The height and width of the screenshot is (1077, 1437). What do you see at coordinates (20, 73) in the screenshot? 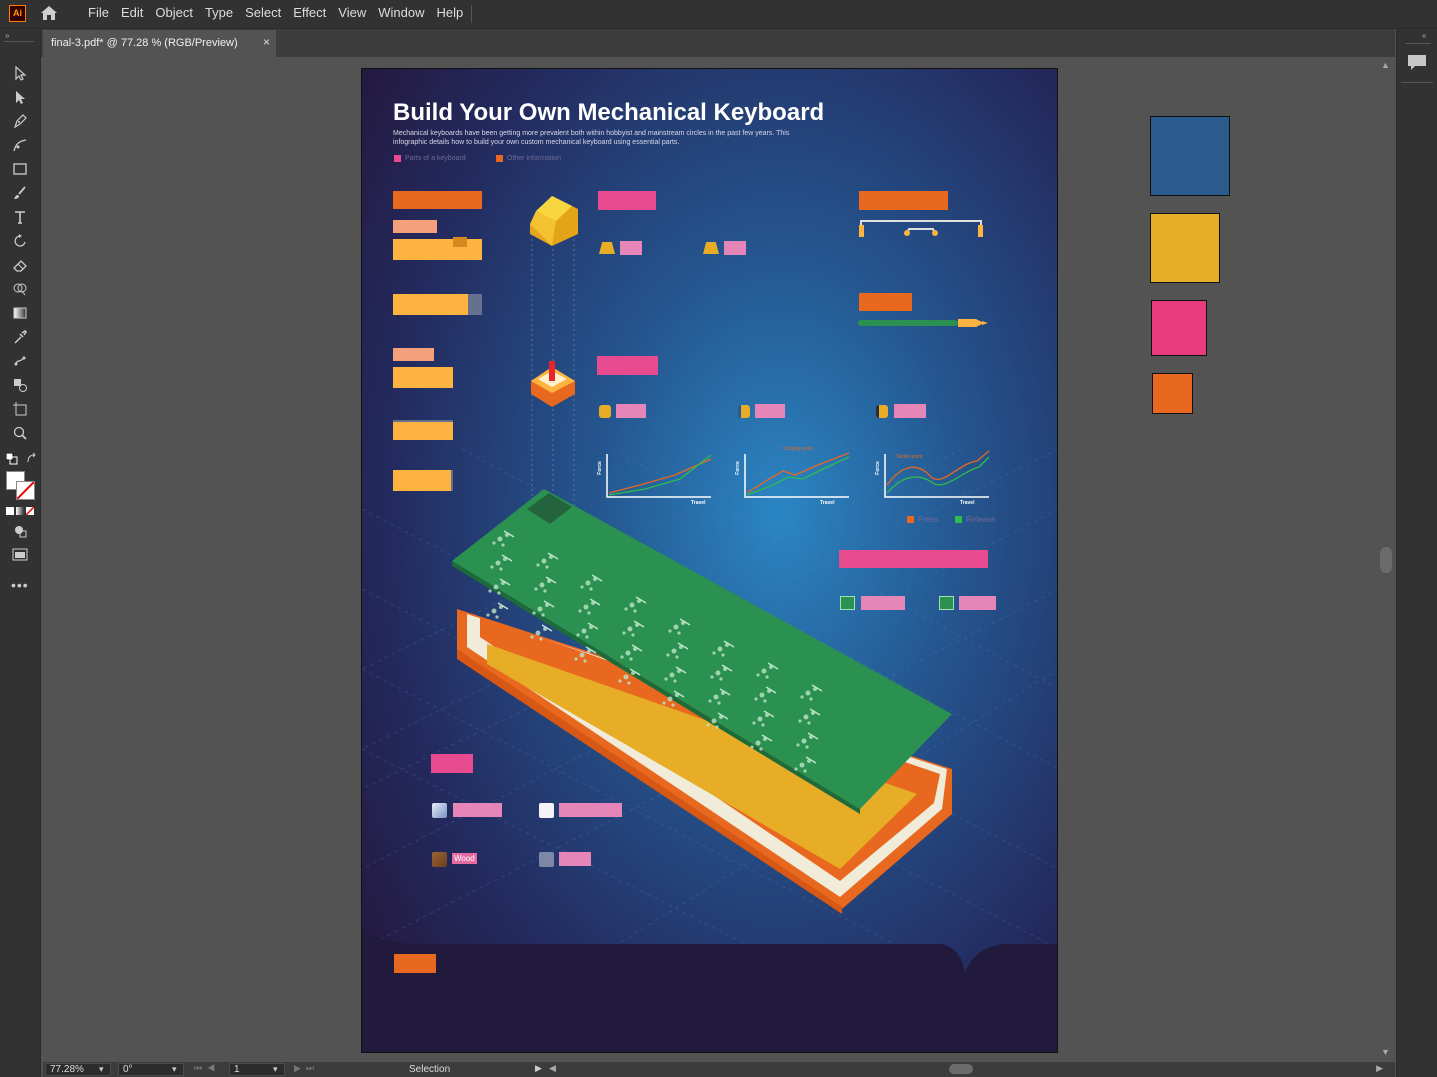
I see `selection-tool-icon` at bounding box center [20, 73].